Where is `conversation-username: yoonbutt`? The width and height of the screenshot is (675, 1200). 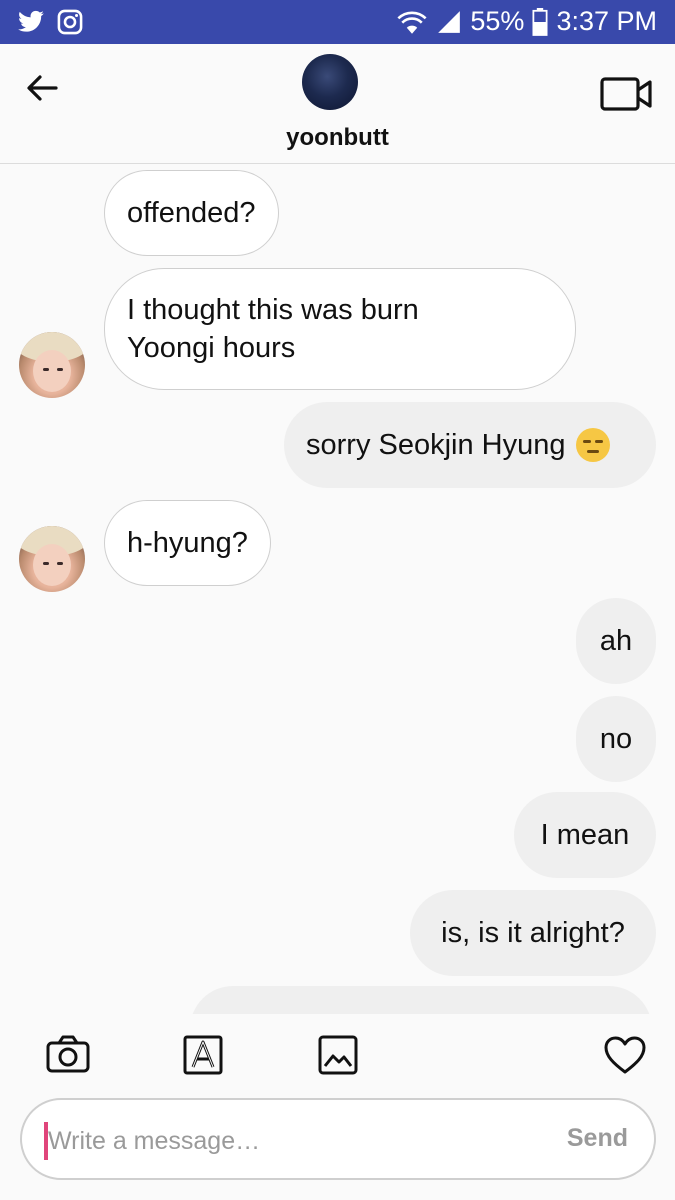 conversation-username: yoonbutt is located at coordinates (337, 138).